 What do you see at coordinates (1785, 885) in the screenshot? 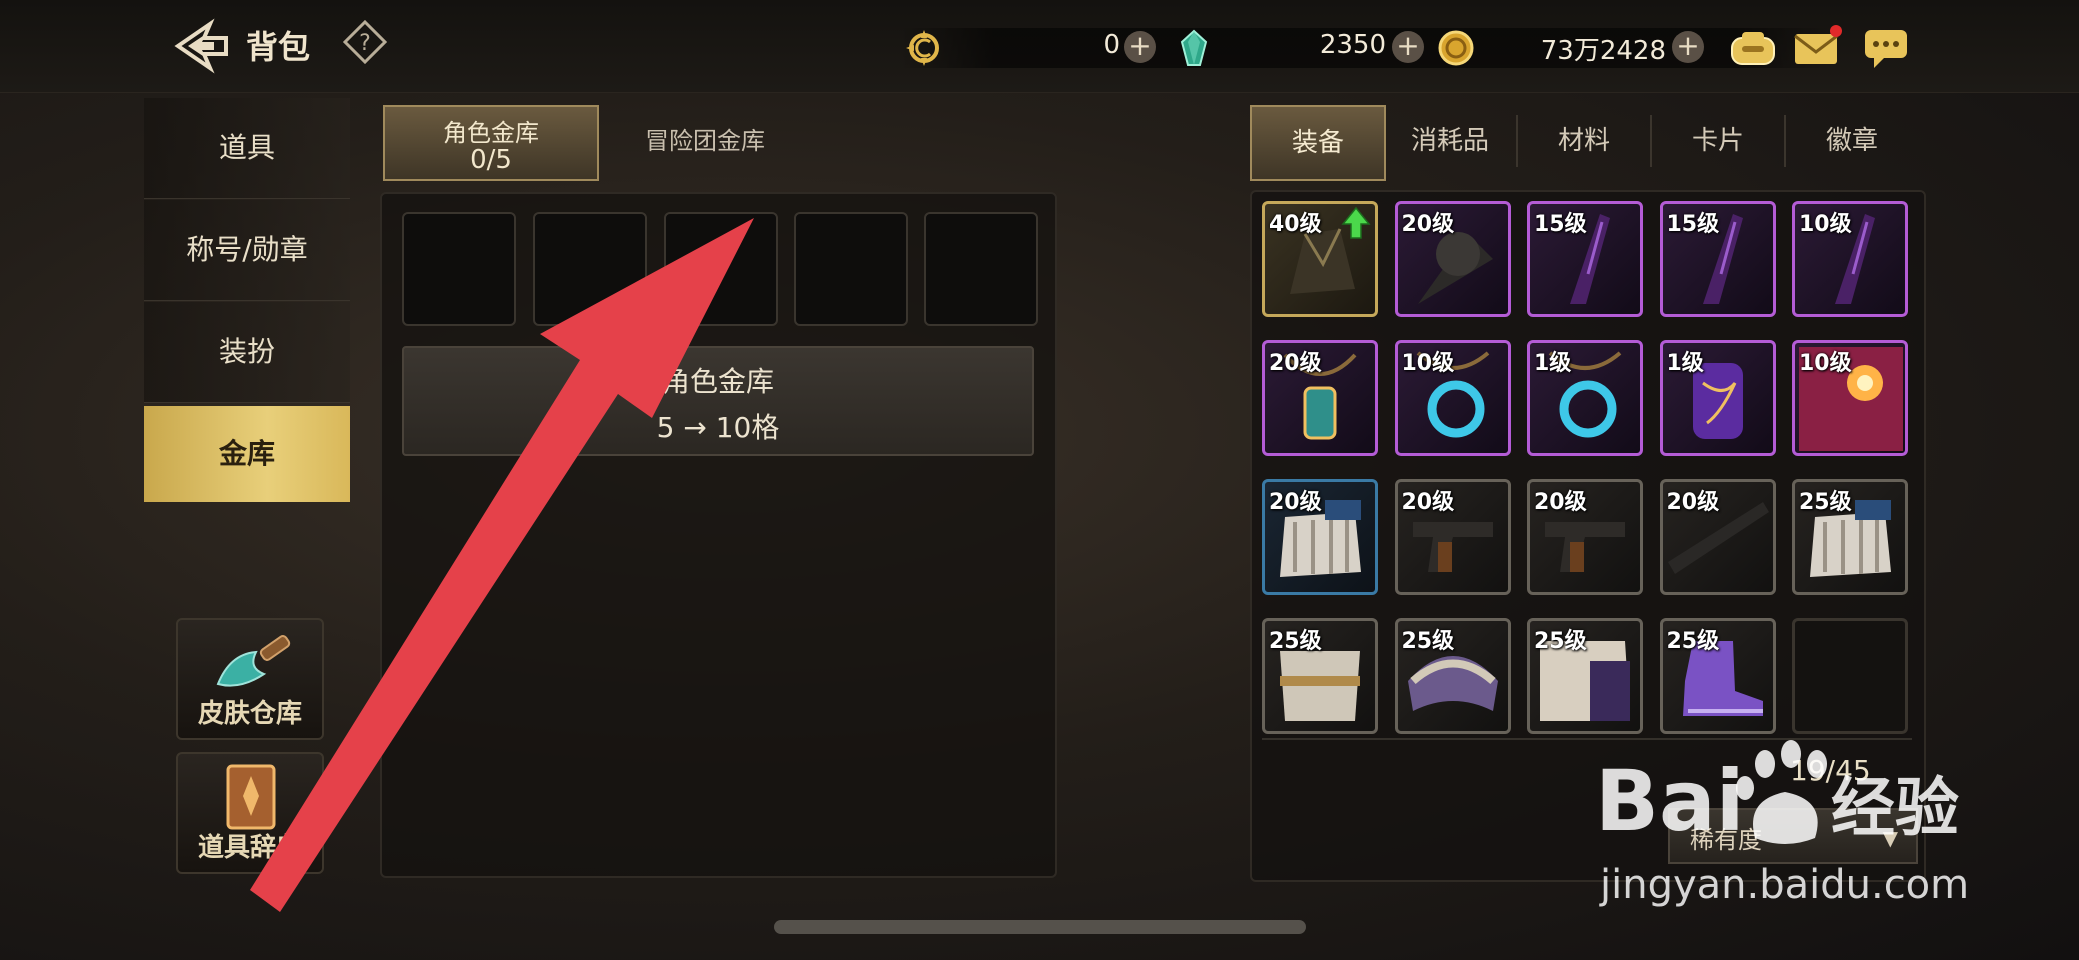
I see `watermark-url: jingyan.baidu.com` at bounding box center [1785, 885].